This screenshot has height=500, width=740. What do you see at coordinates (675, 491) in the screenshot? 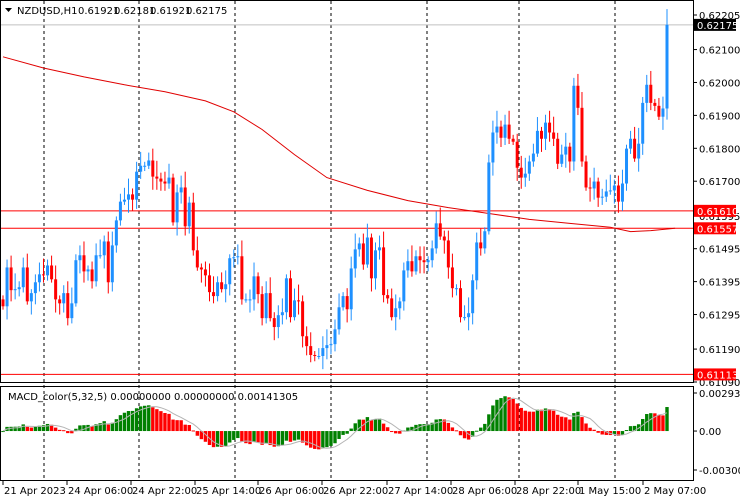
I see `time-tick-label: 2 May 07:00` at bounding box center [675, 491].